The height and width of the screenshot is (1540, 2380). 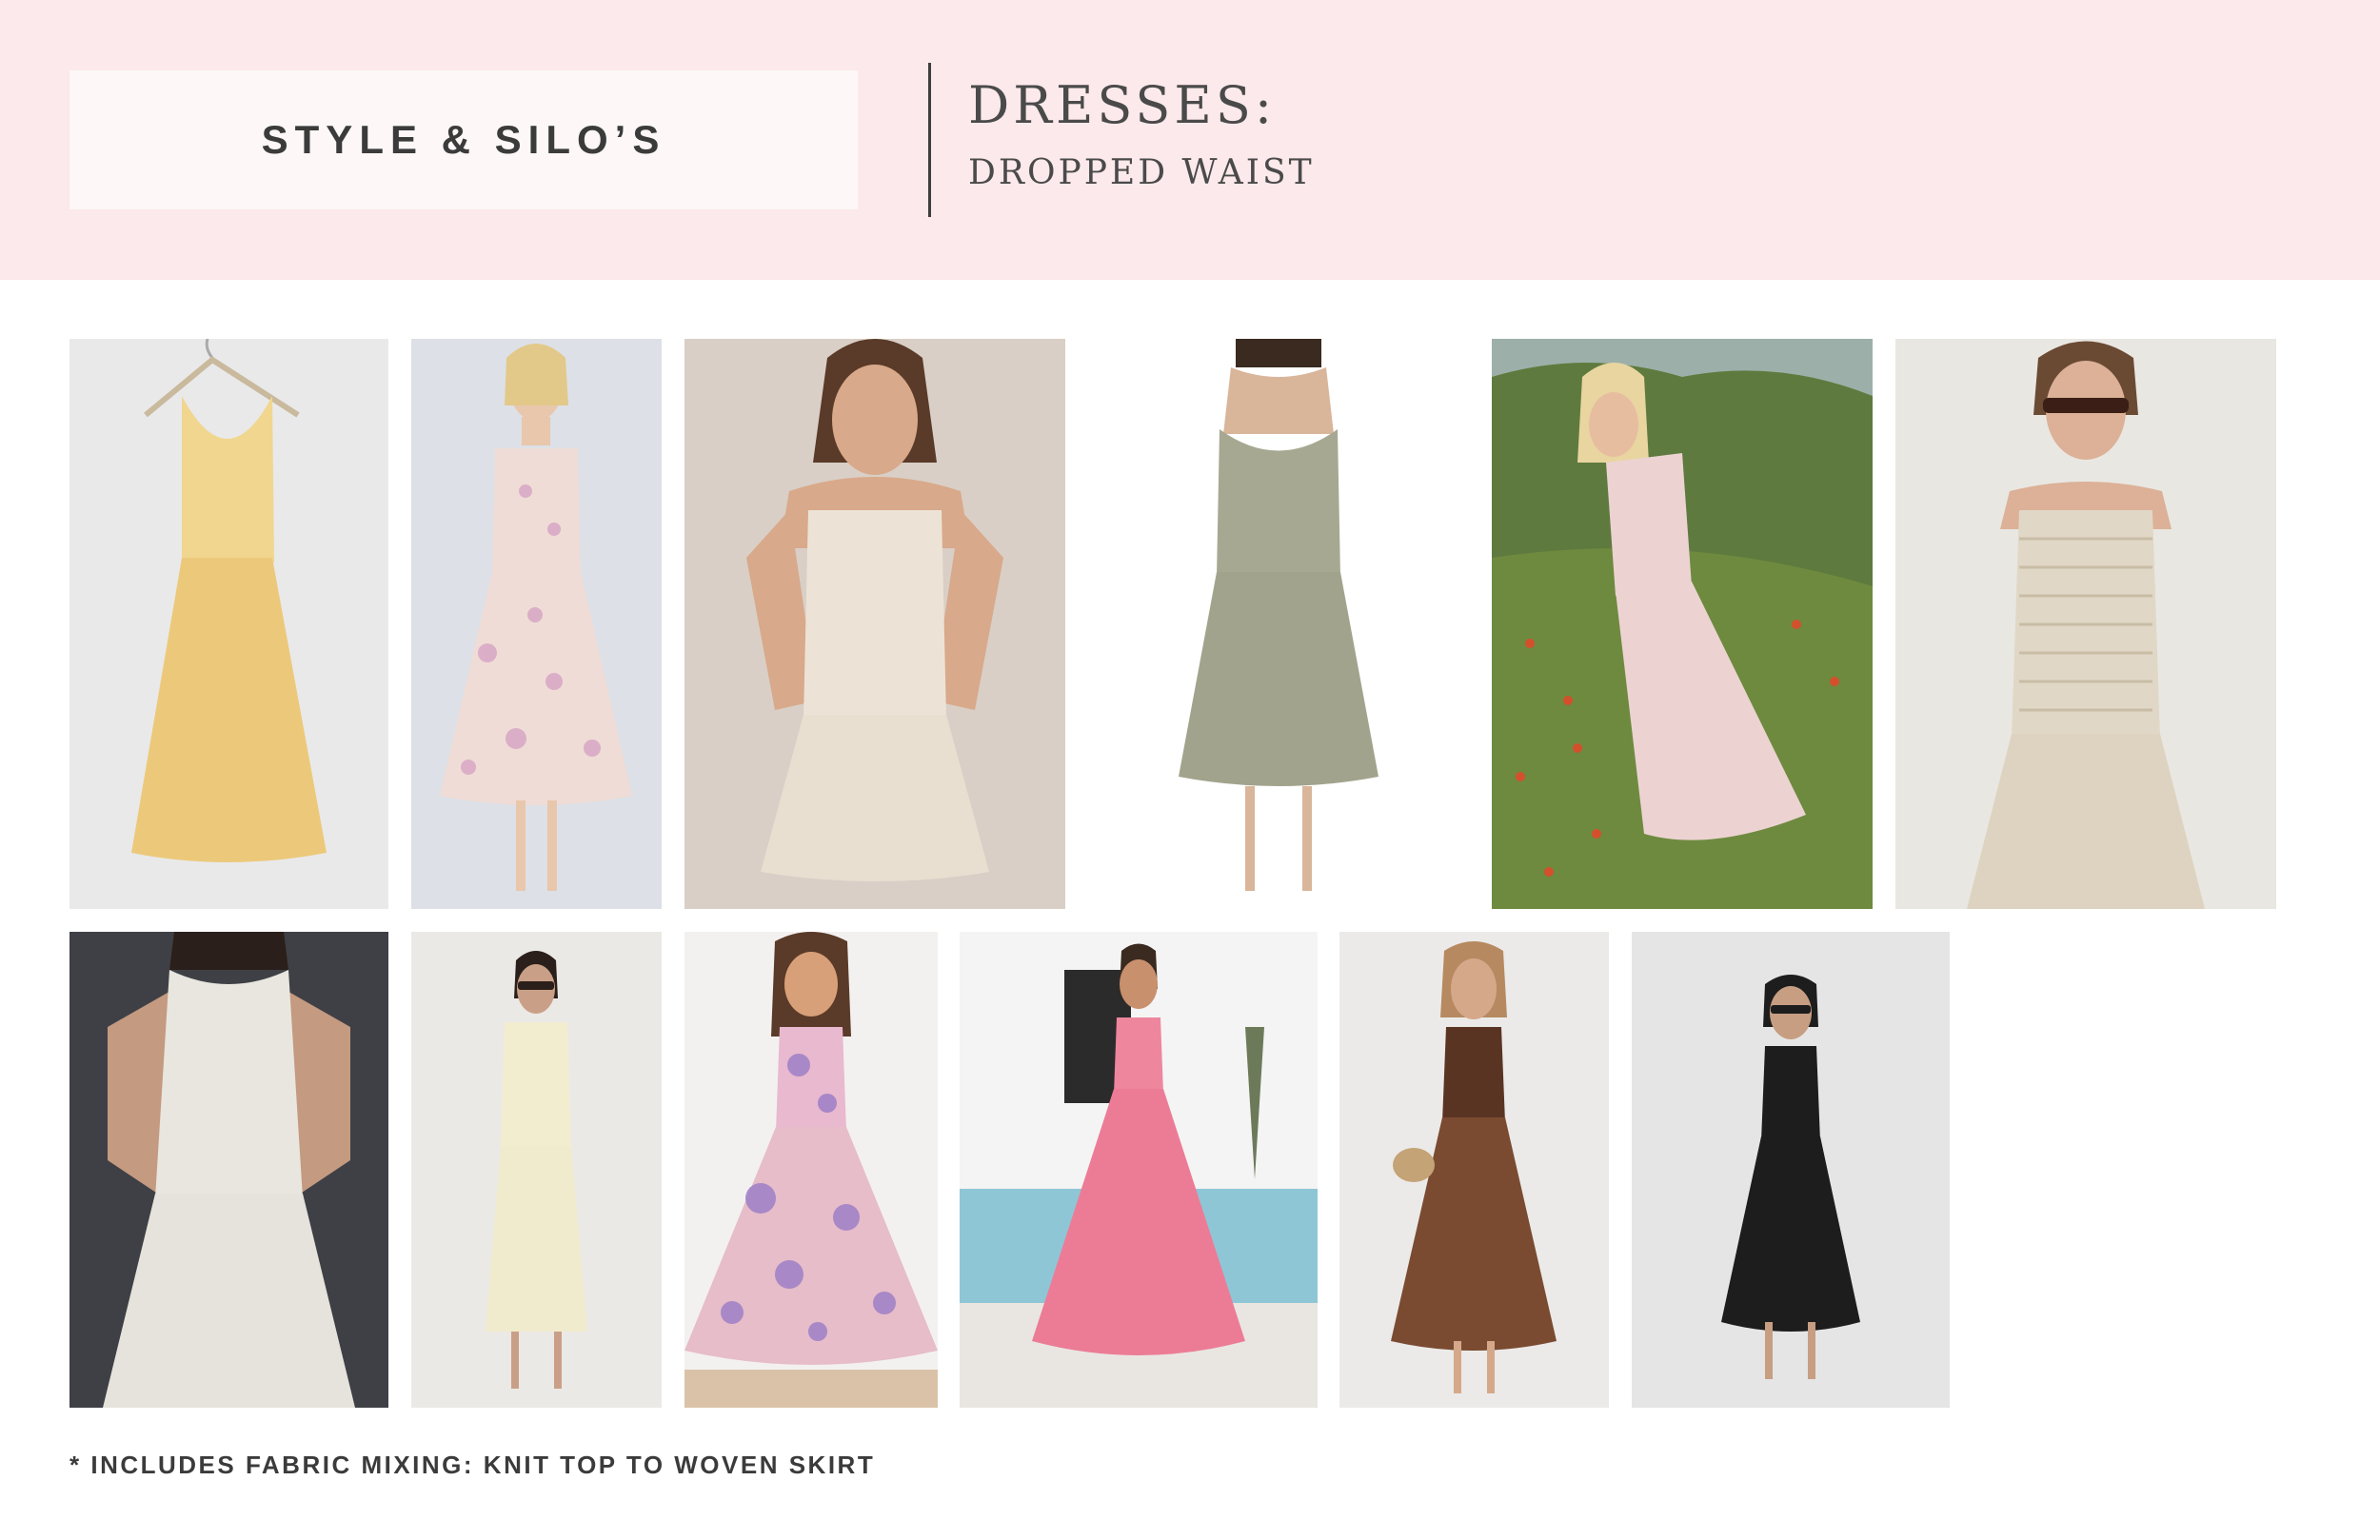 I want to click on product-image-blush-strapless-dress, so click(x=1682, y=624).